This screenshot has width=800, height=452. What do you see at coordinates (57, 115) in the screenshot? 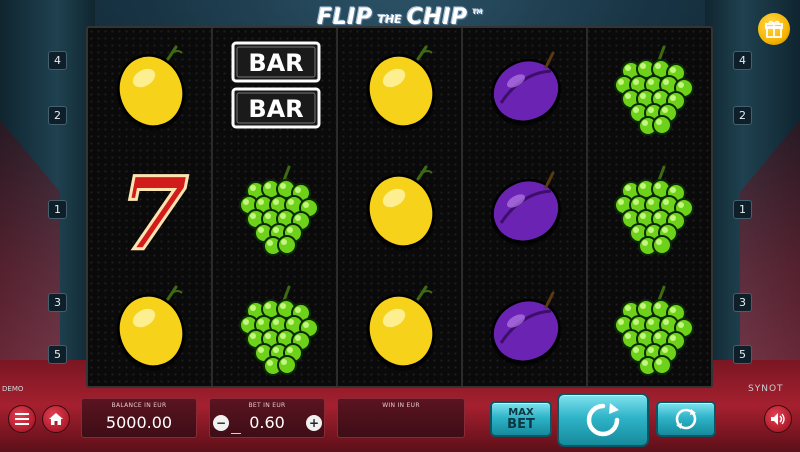
I see `payline-left-2: 2` at bounding box center [57, 115].